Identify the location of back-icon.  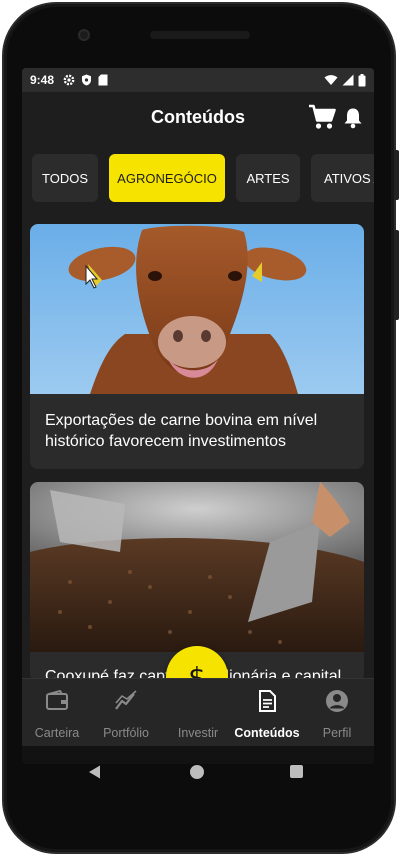
(95, 772).